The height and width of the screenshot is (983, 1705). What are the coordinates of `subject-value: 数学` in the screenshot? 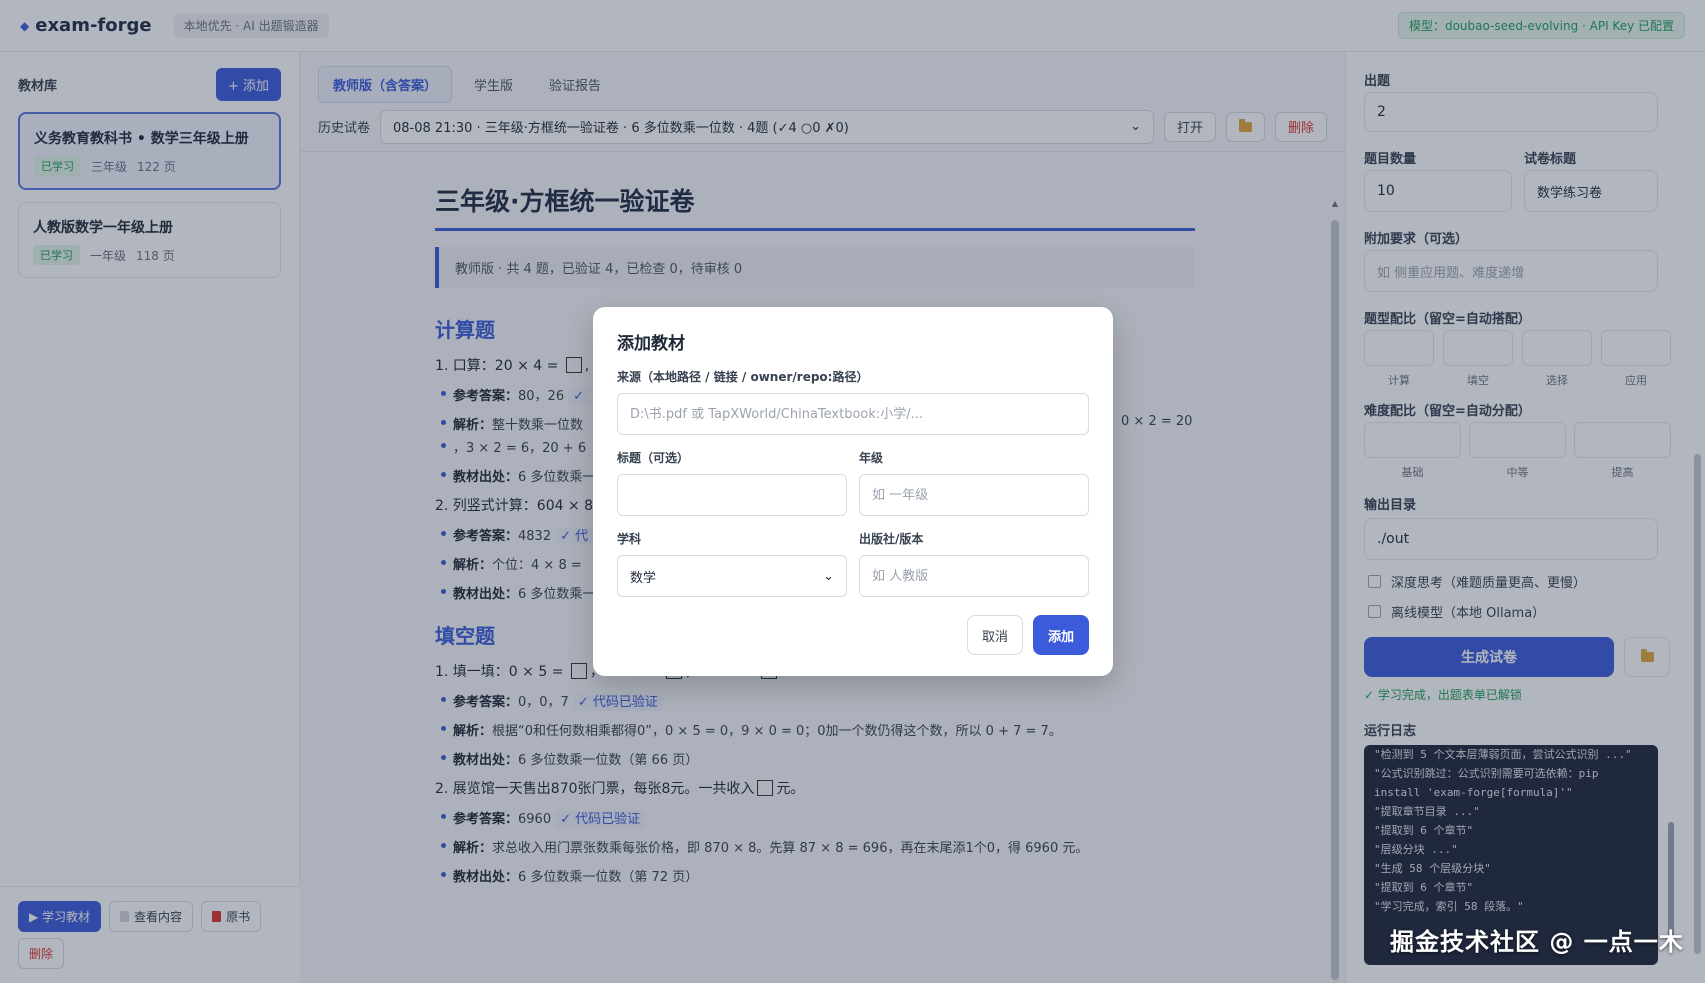 It's located at (643, 578).